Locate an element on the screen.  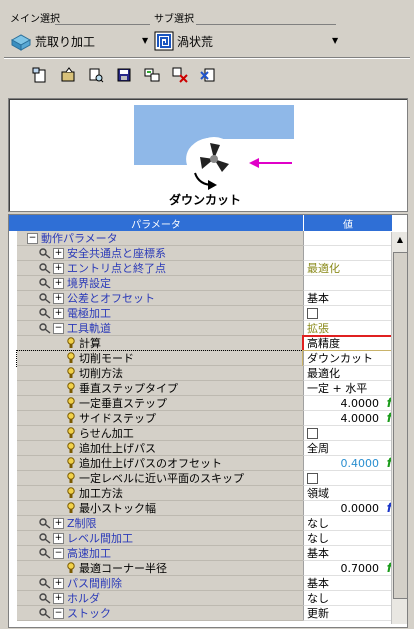
save-icon is located at coordinates (124, 75).